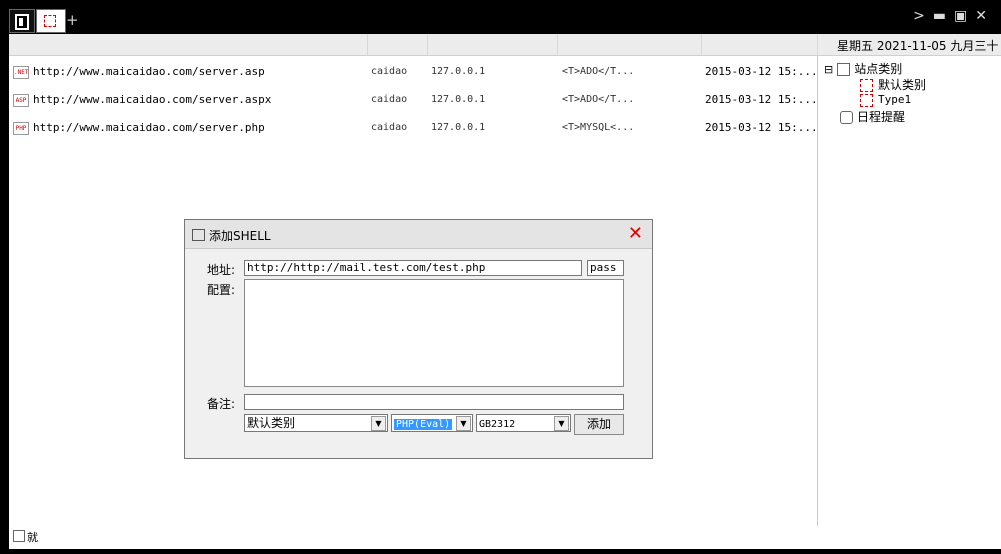  Describe the element at coordinates (149, 127) in the screenshot. I see `row-url: http://www.maicaidao.com/server.php` at that location.